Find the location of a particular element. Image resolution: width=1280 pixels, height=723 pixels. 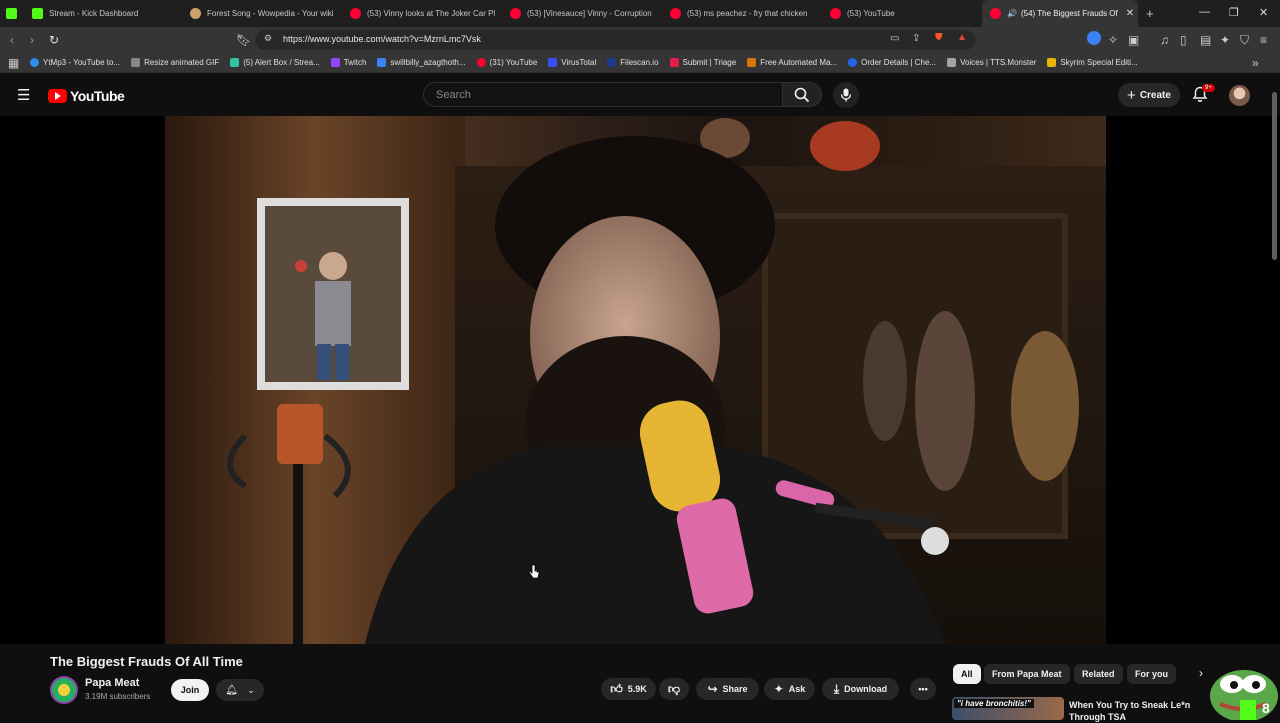

recommended-video-title: When You Try to Sneak Le*n Through TSA is located at coordinates (1134, 711).